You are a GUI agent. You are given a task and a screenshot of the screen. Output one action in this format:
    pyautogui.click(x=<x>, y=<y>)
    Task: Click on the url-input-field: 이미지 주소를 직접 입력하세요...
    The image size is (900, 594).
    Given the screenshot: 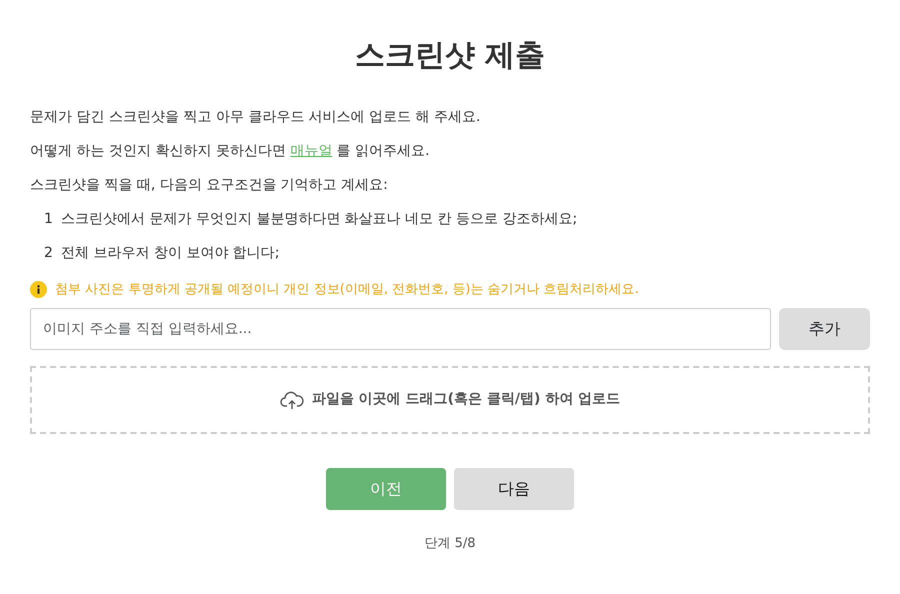 What is the action you would take?
    pyautogui.click(x=401, y=329)
    